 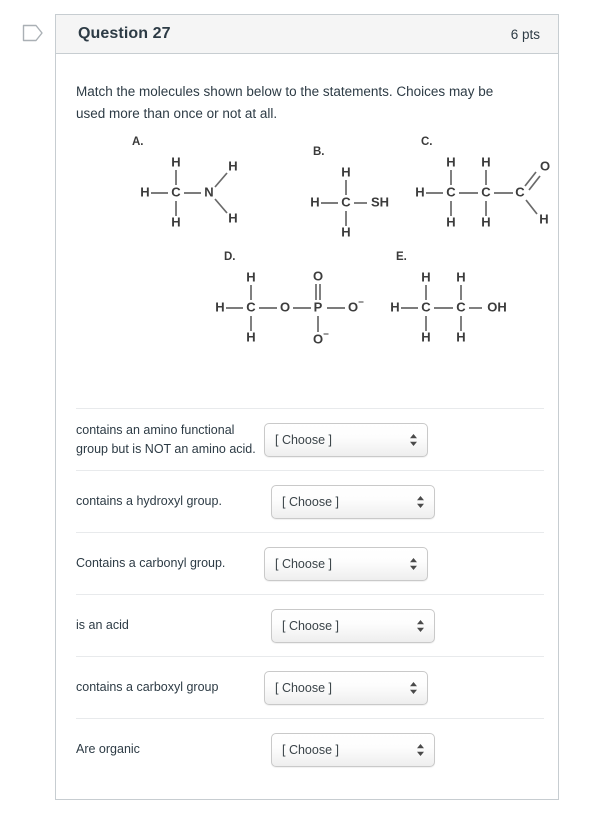 I want to click on flag-outline-icon, so click(x=33, y=33).